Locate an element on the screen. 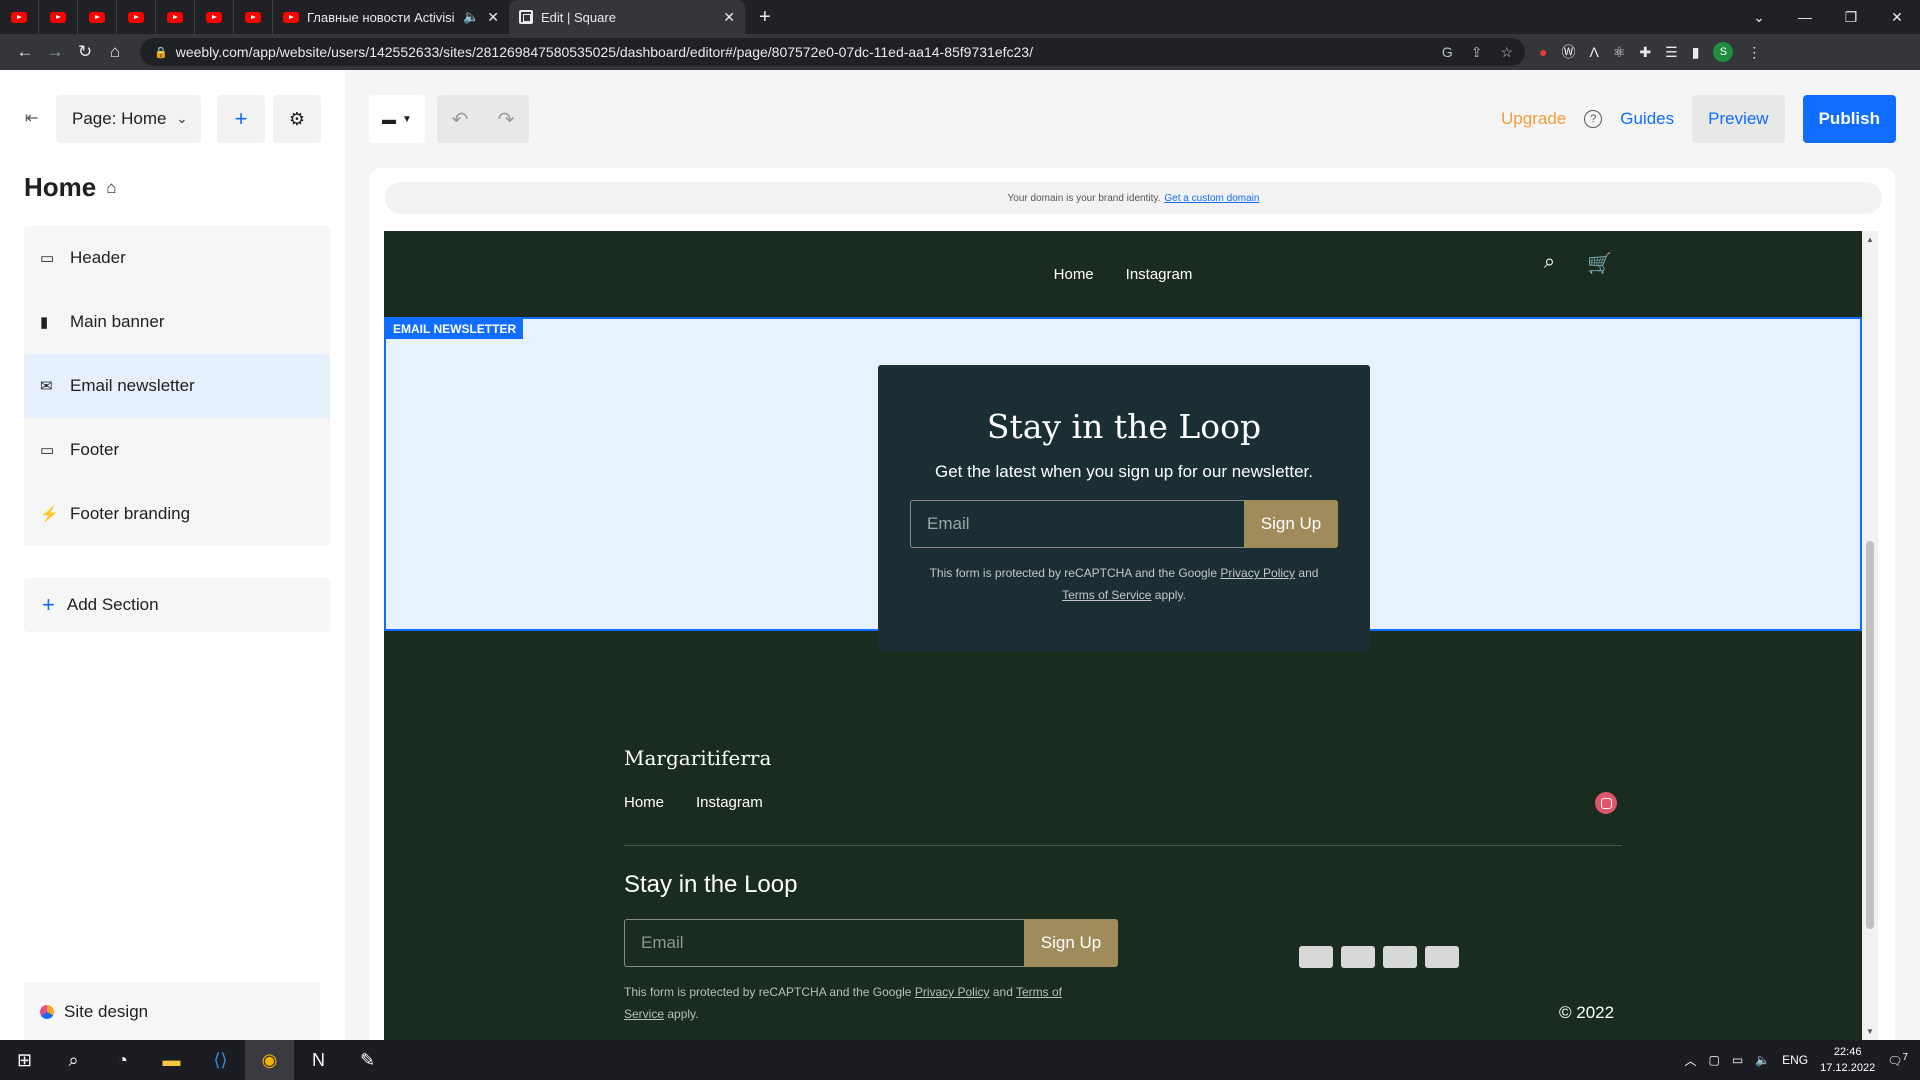 This screenshot has width=1920, height=1080. scroll-thumb is located at coordinates (1870, 735).